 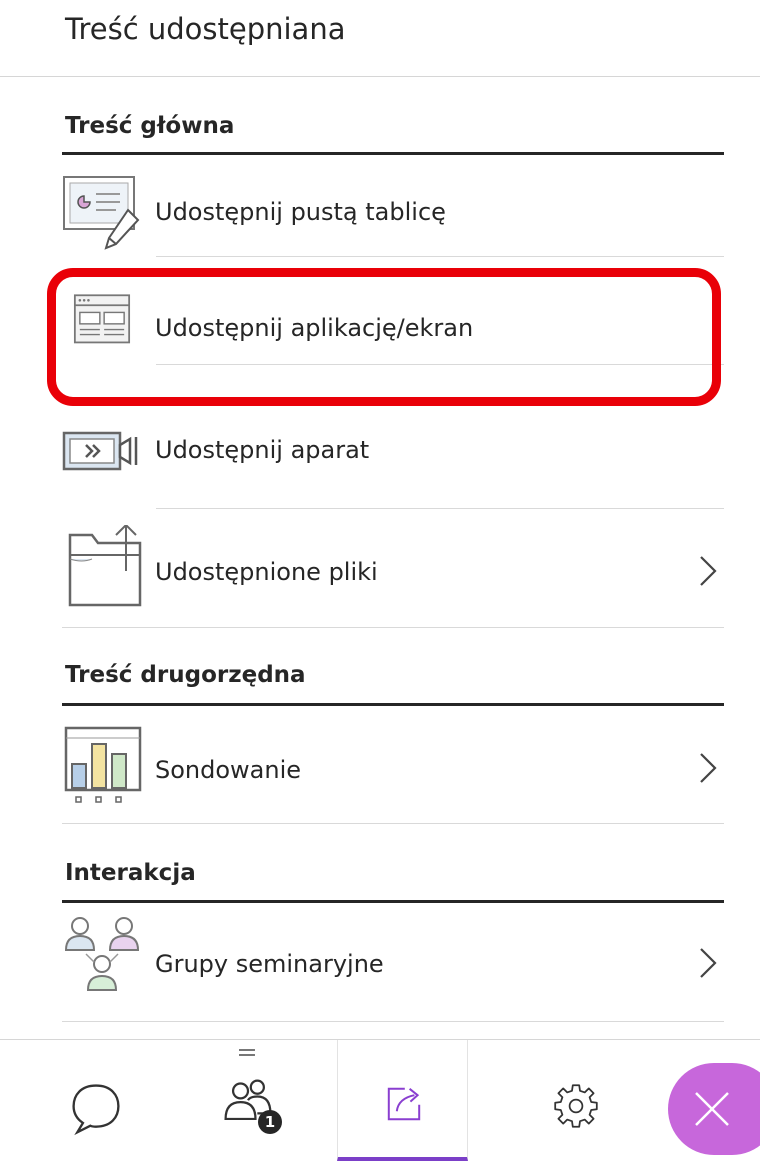 What do you see at coordinates (205, 29) in the screenshot?
I see `panel-title: Treść udostępniana` at bounding box center [205, 29].